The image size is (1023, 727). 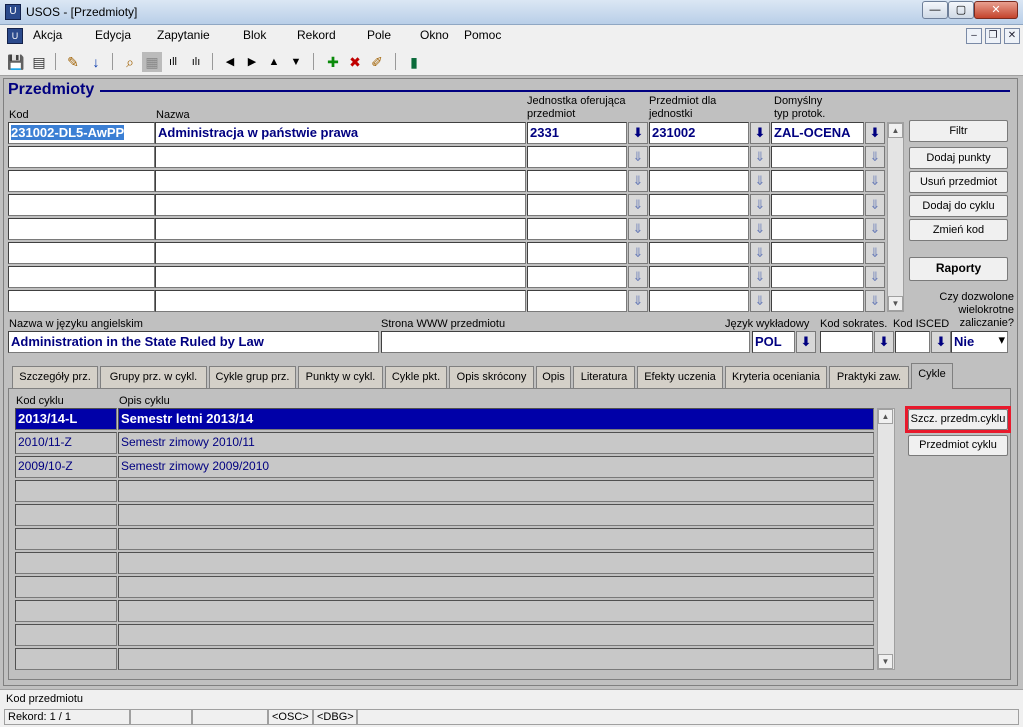 What do you see at coordinates (875, 133) in the screenshot?
I see `lov-typ-protok-icon: ⬇` at bounding box center [875, 133].